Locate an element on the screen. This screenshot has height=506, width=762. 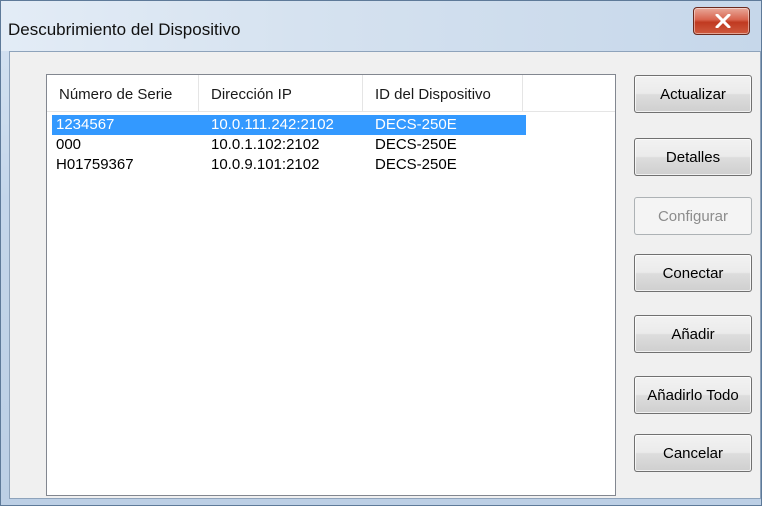
column-header-filler is located at coordinates (569, 93).